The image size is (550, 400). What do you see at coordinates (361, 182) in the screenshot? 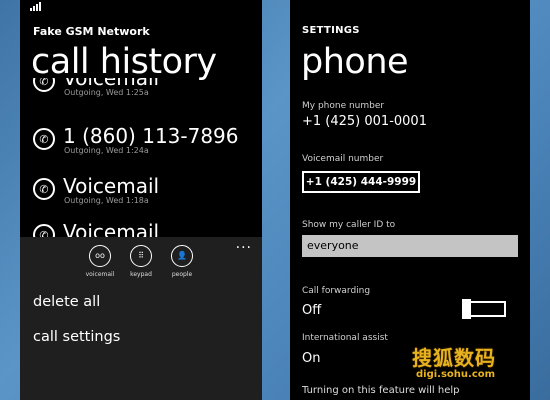
I see `voicemail-number-field: +1 (425) 444-9999` at bounding box center [361, 182].